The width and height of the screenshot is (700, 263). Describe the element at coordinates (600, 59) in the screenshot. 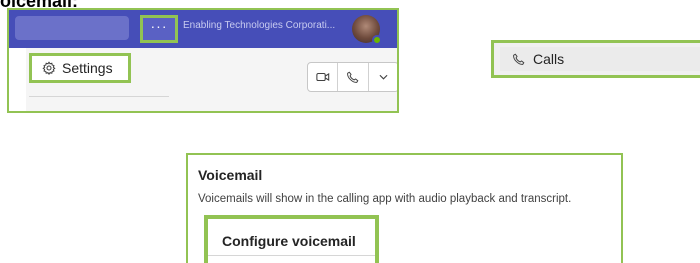

I see `calls-nav-item: Calls` at that location.